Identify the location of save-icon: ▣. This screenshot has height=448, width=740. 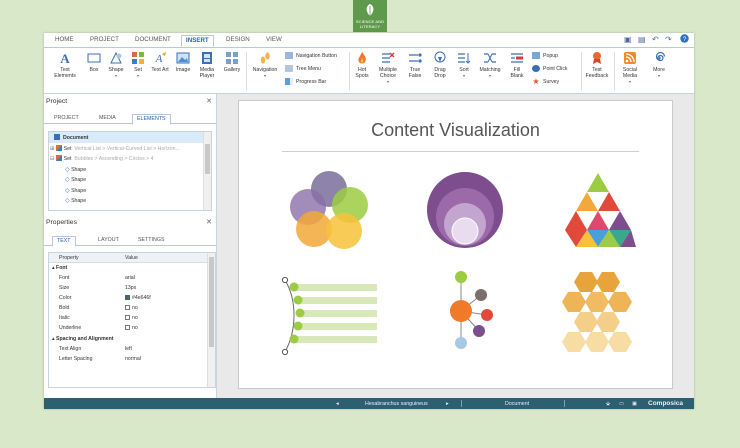
(628, 39).